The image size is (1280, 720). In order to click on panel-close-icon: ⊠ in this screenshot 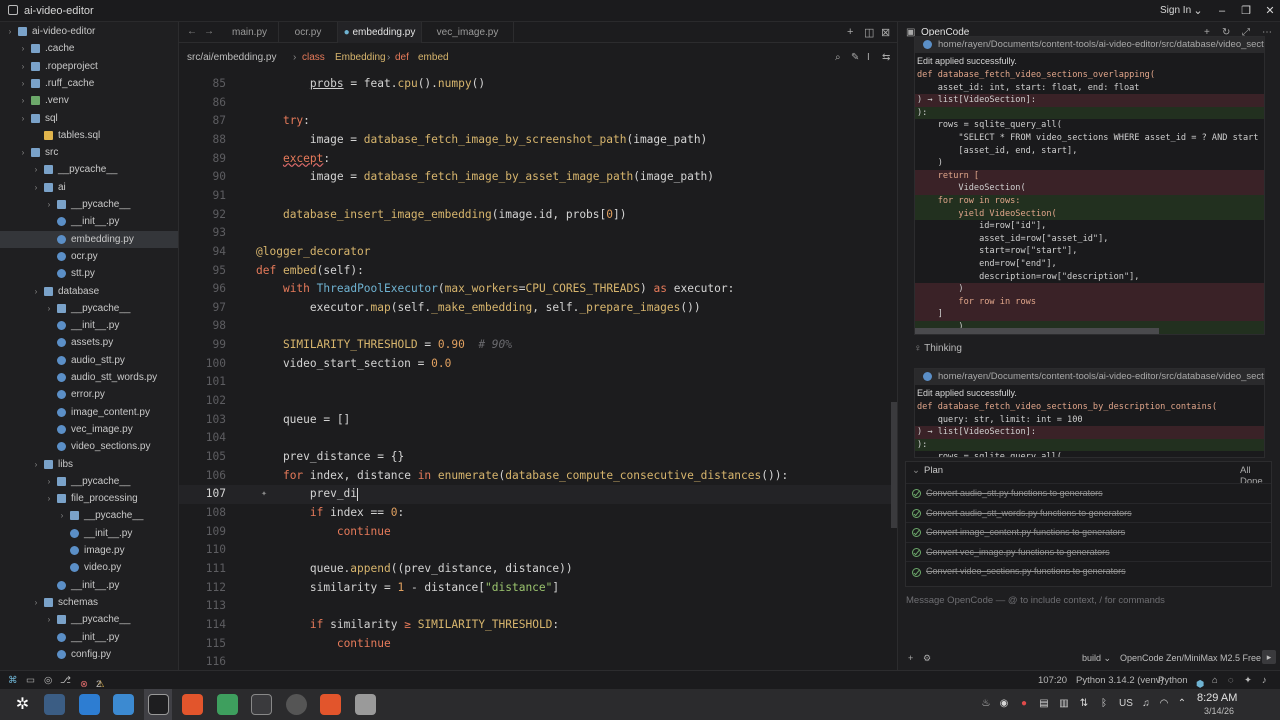, I will do `click(885, 32)`.